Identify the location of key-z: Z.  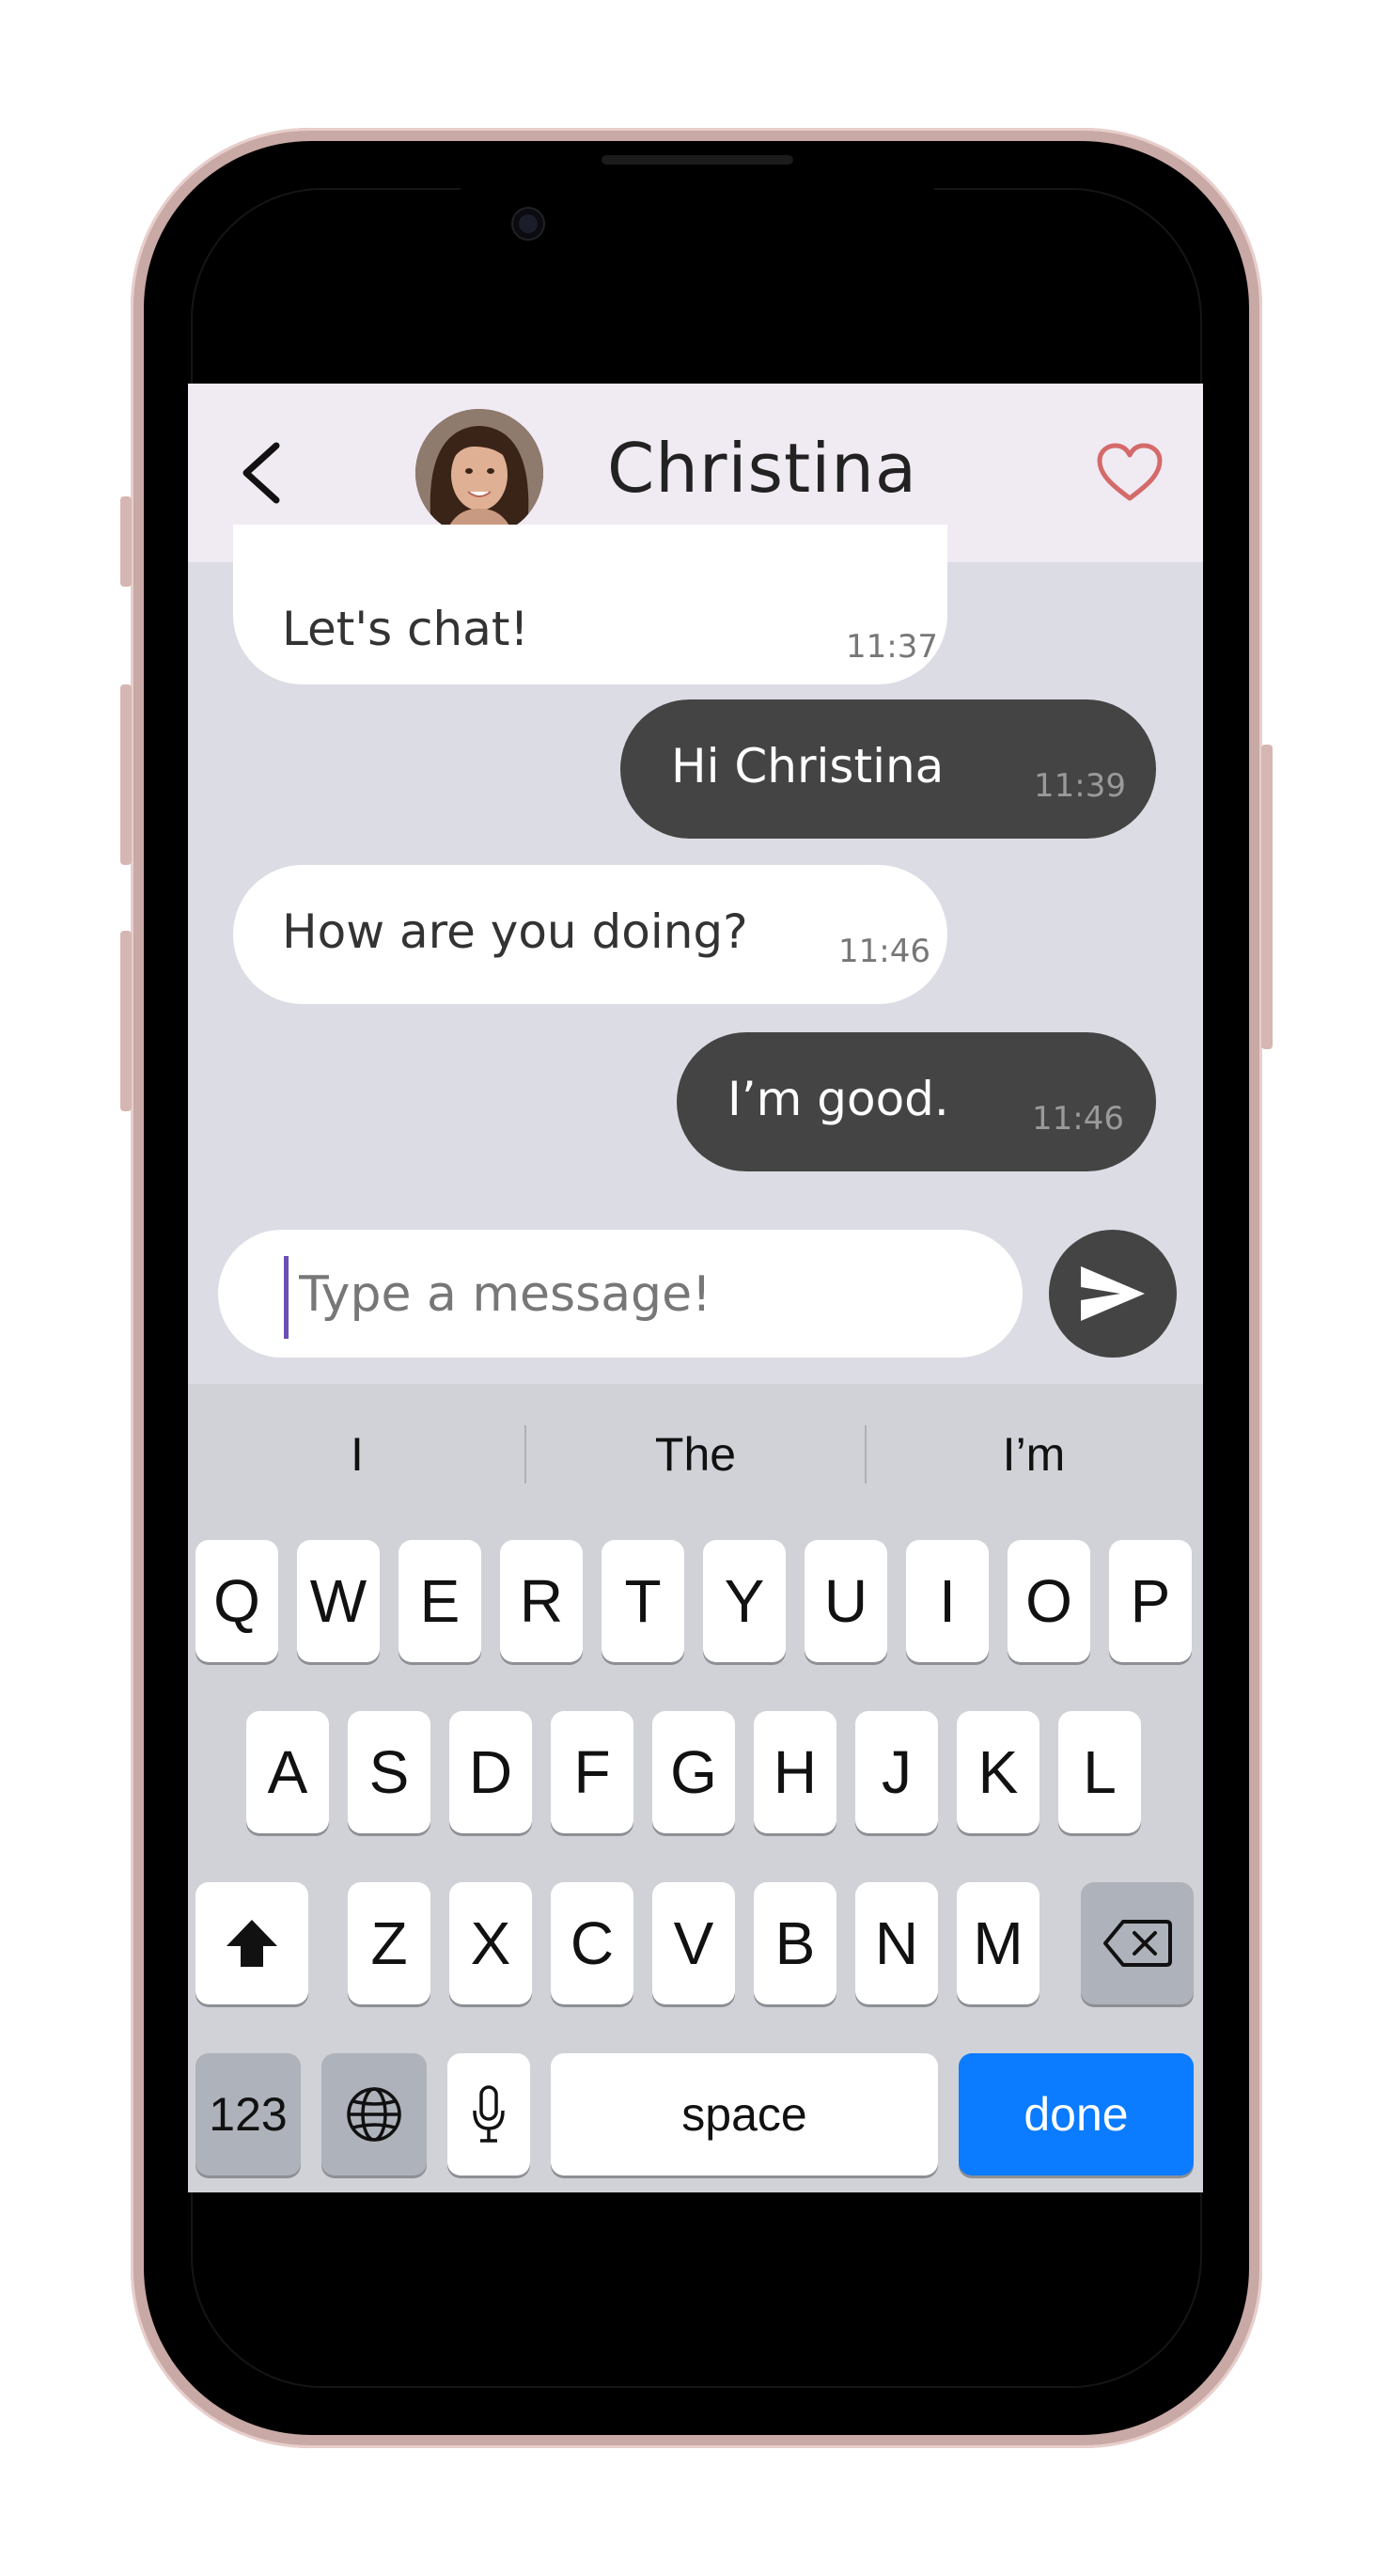
(389, 1943).